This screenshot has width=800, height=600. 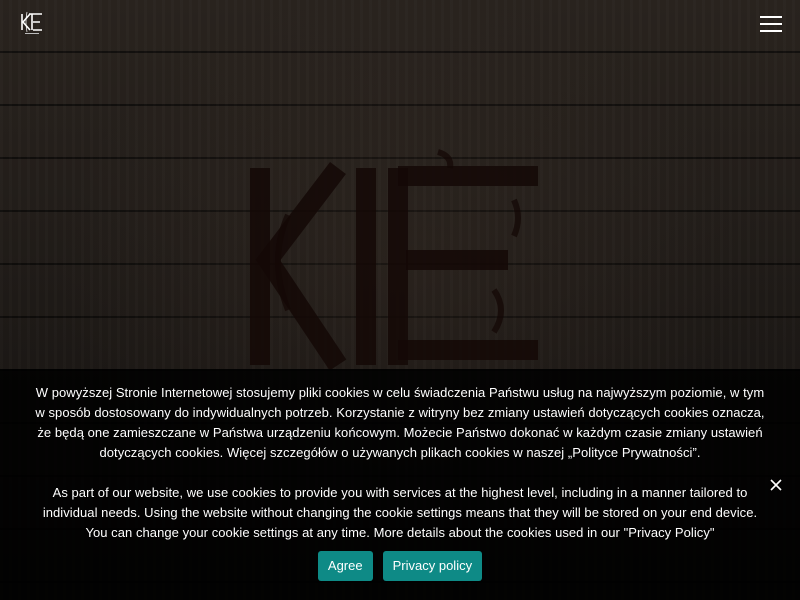 I want to click on kte-engraved-logo-icon, so click(x=394, y=260).